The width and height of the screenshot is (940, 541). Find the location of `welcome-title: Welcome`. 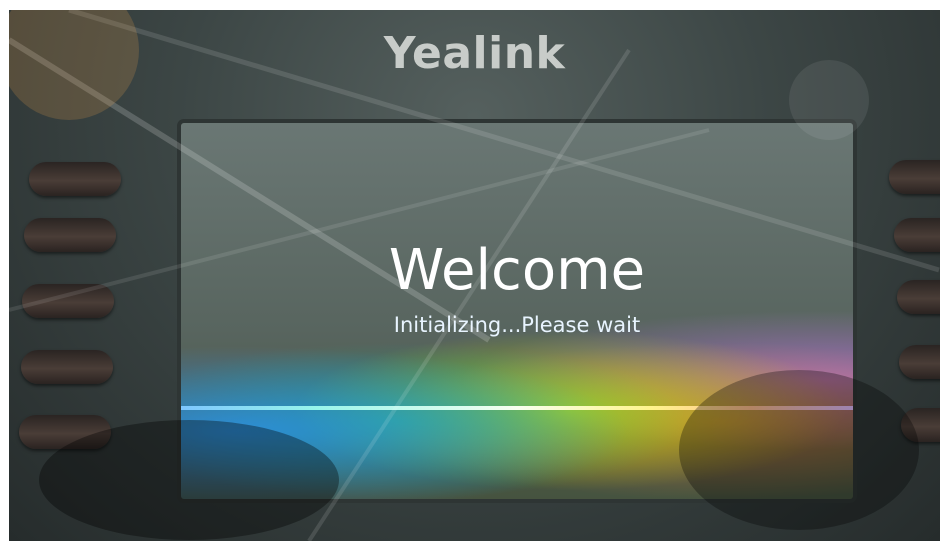

welcome-title: Welcome is located at coordinates (517, 270).